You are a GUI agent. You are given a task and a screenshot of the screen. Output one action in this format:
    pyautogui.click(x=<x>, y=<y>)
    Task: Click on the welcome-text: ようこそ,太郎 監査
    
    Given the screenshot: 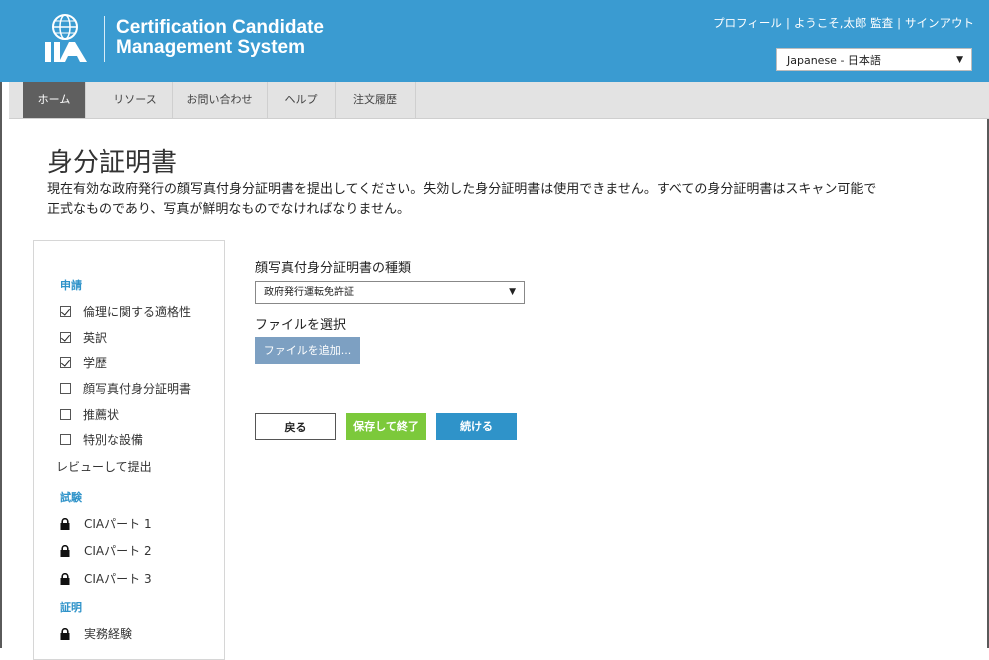 What is the action you would take?
    pyautogui.click(x=843, y=23)
    